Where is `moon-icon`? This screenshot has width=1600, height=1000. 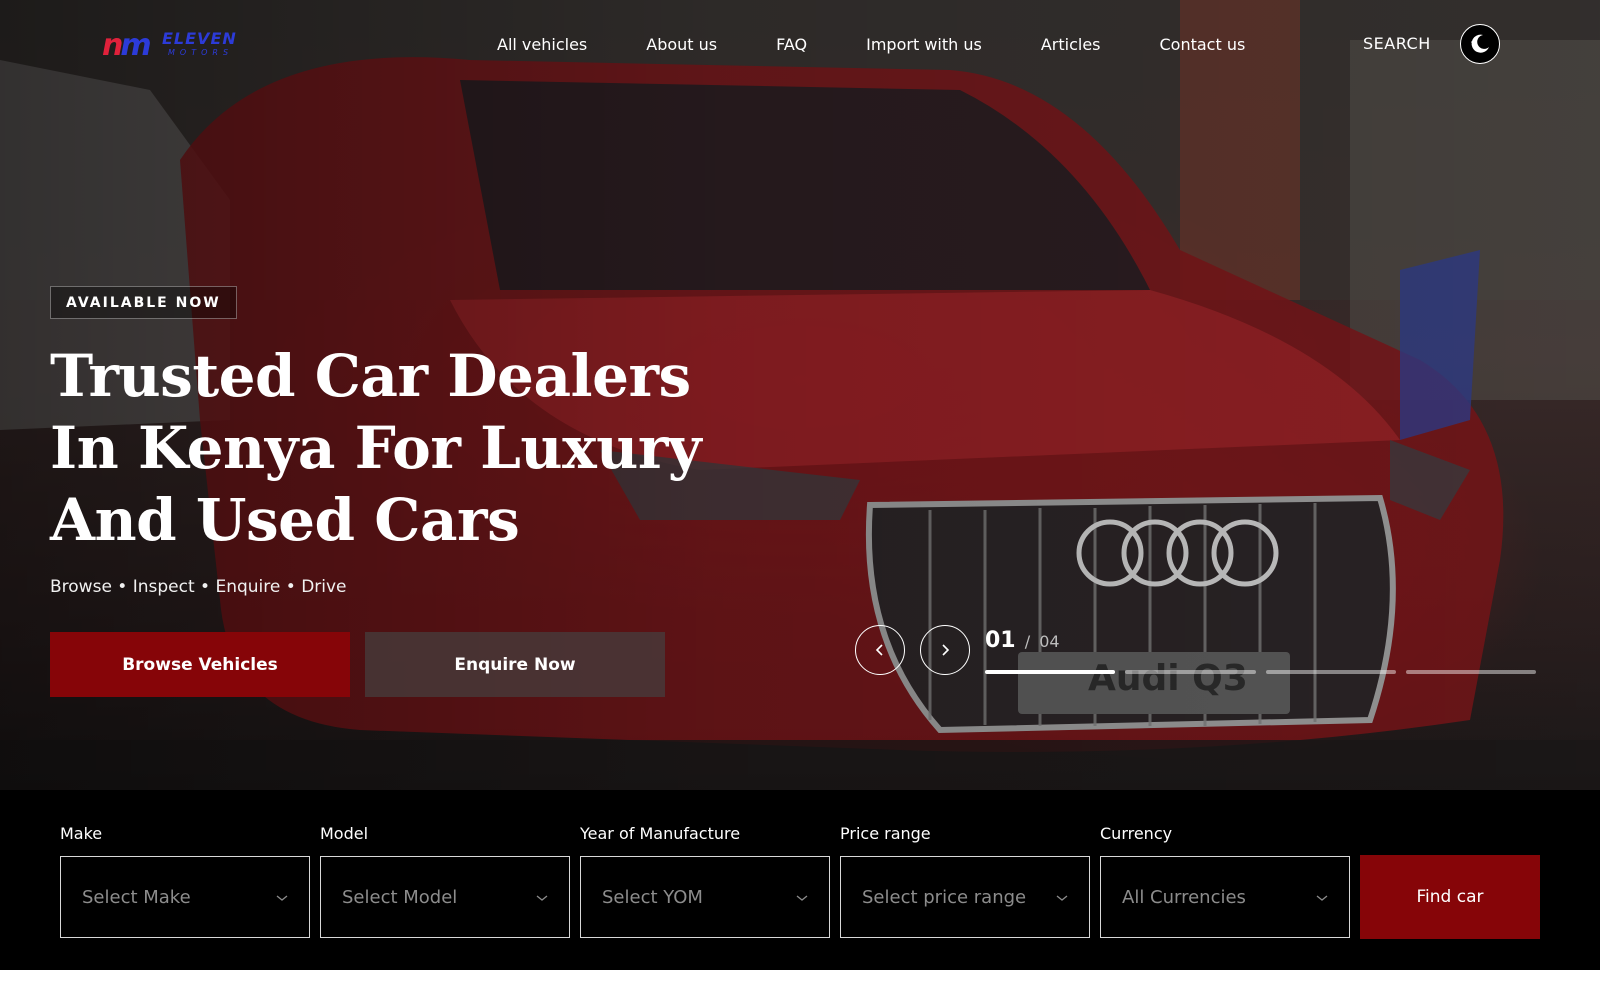 moon-icon is located at coordinates (1480, 43).